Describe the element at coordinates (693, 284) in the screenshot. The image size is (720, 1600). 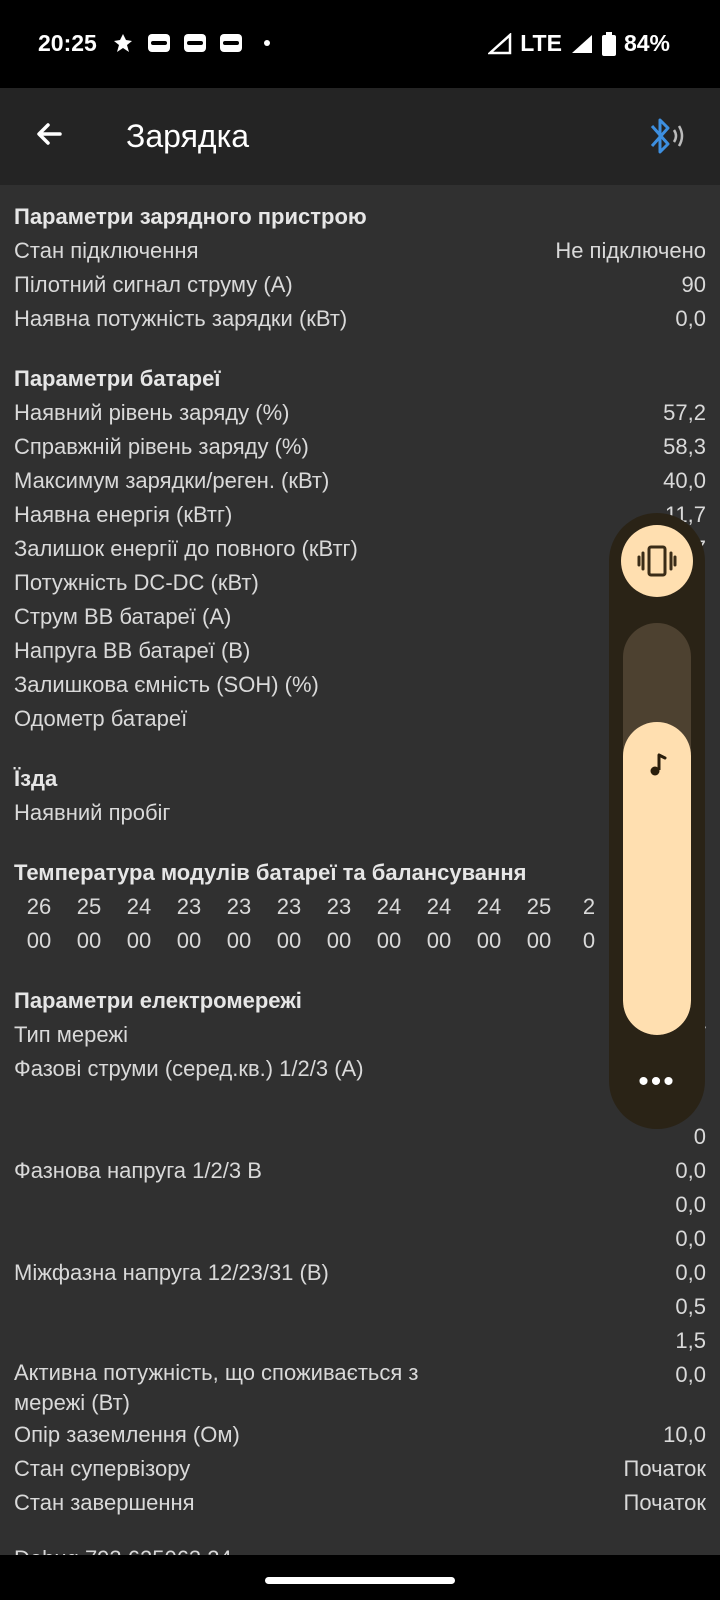
I see `row-value: 90` at that location.